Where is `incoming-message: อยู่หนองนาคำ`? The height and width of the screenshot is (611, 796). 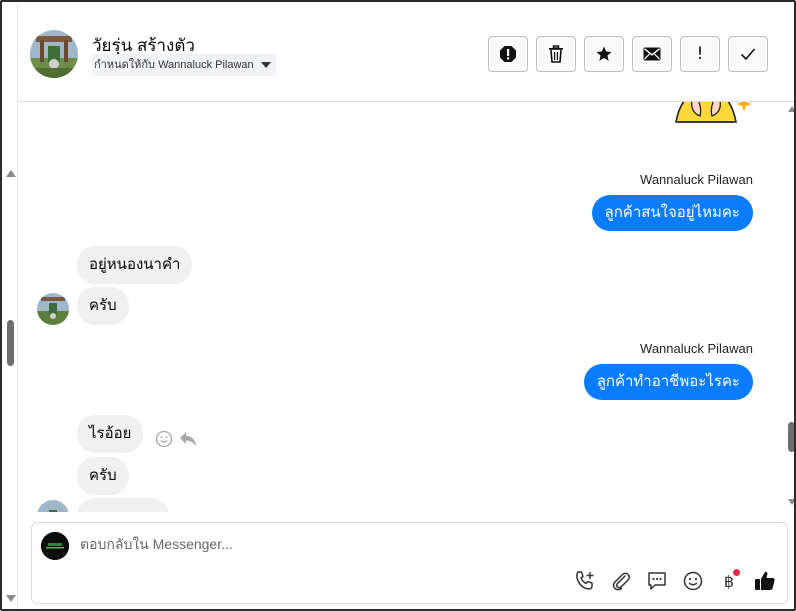
incoming-message: อยู่หนองนาคำ is located at coordinates (135, 265).